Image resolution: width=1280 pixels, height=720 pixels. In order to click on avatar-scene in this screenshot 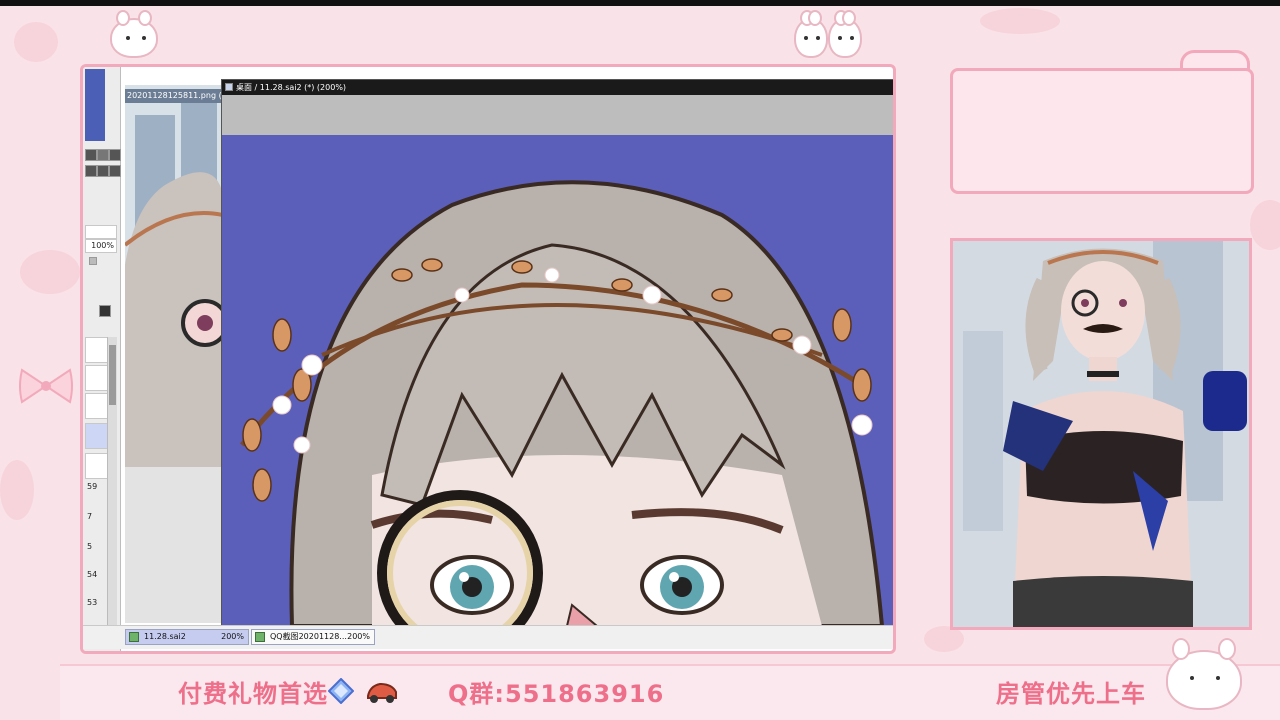, I will do `click(1101, 434)`.